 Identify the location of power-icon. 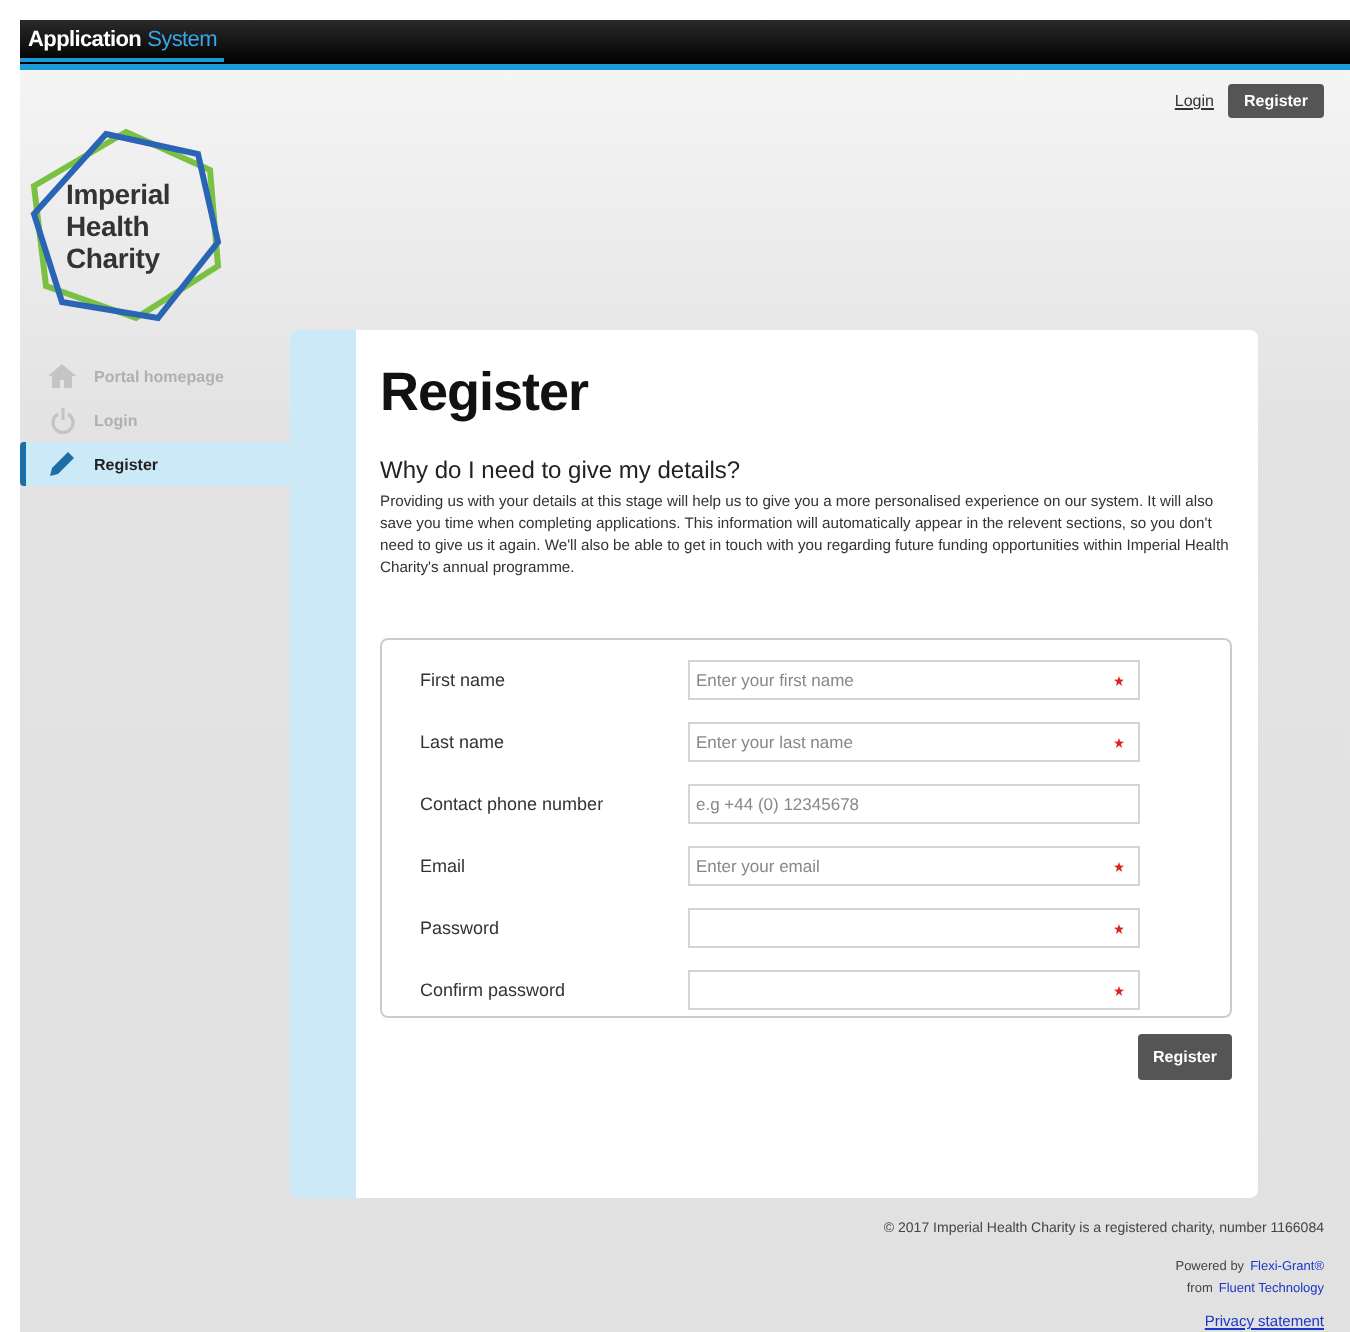
(62, 420).